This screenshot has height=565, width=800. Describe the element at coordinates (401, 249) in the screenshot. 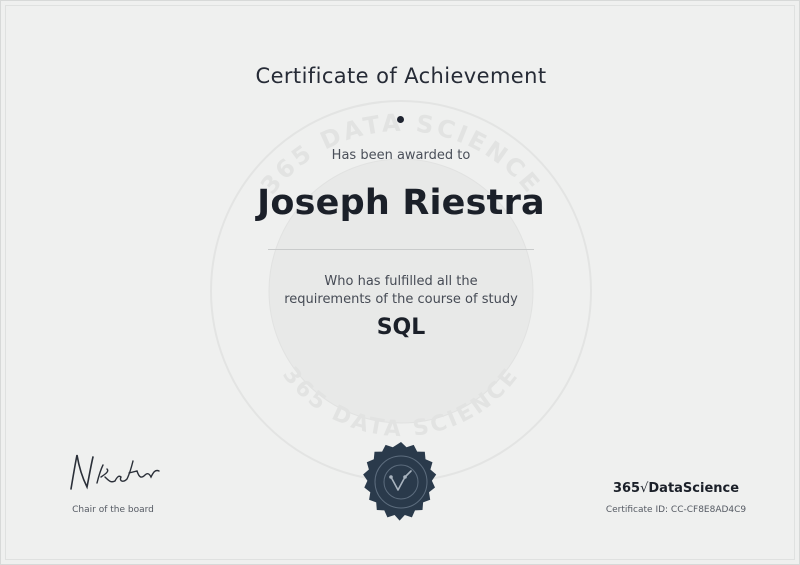

I see `name-divider` at that location.